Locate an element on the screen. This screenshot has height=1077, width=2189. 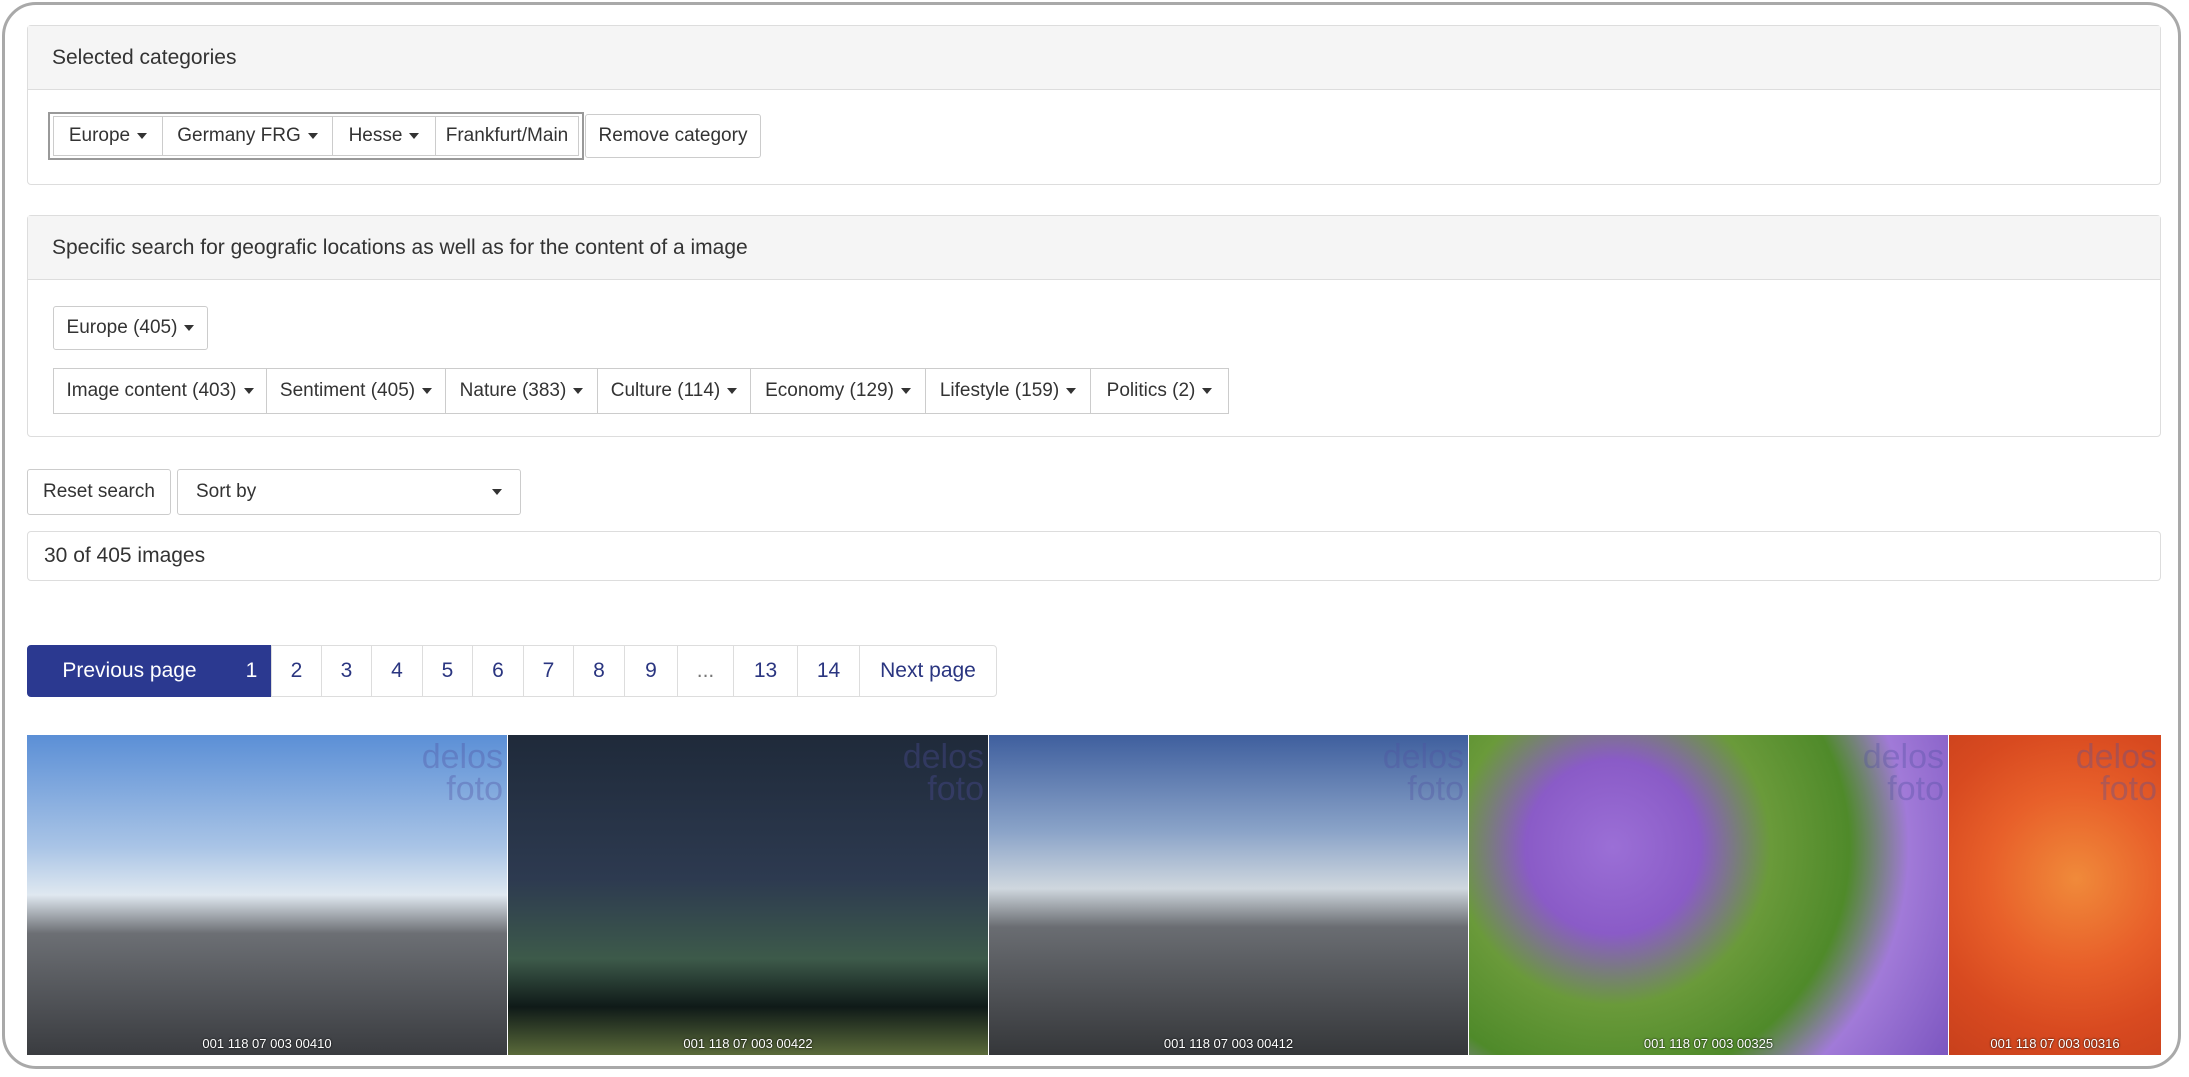
filter-nature: Nature (383) is located at coordinates (521, 391).